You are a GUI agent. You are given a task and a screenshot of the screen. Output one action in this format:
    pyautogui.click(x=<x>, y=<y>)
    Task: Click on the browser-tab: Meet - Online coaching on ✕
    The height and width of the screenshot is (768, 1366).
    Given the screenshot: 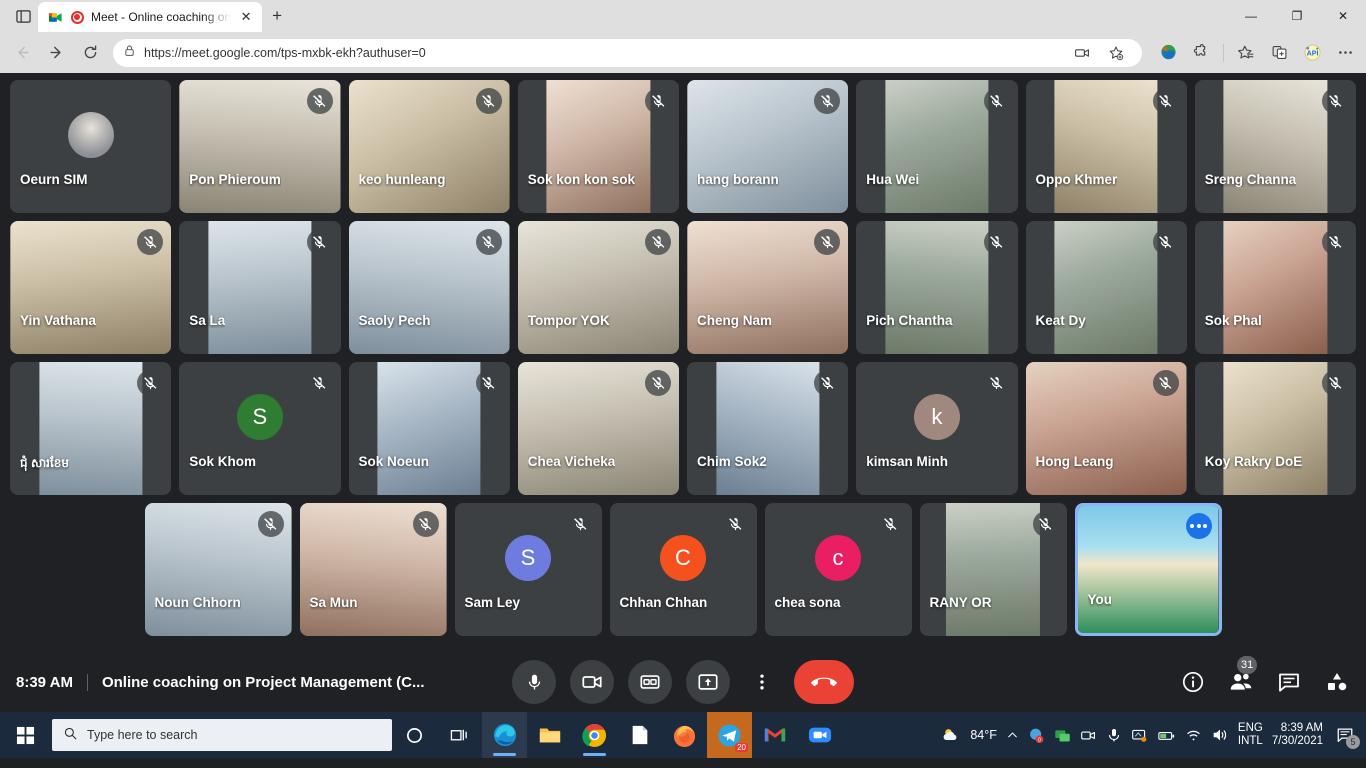 What is the action you would take?
    pyautogui.click(x=150, y=17)
    